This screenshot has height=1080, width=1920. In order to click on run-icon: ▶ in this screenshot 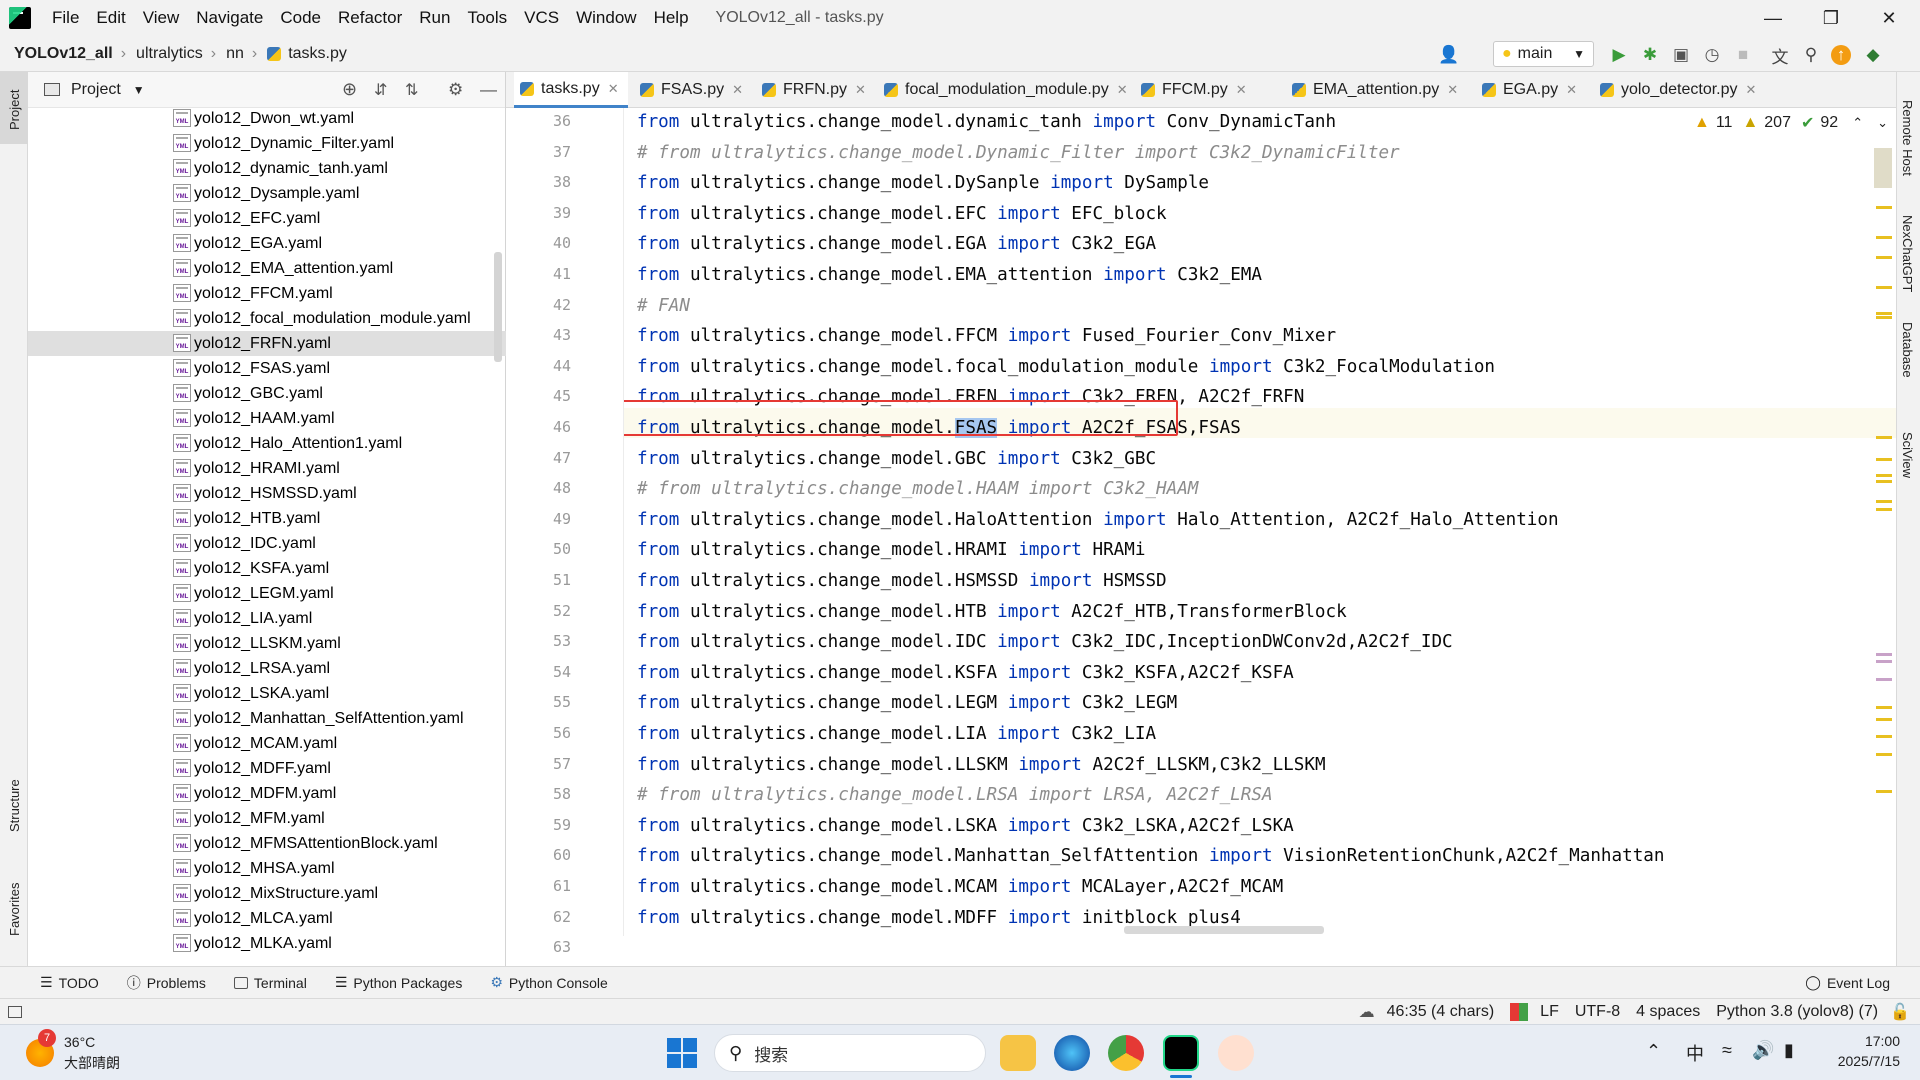, I will do `click(1619, 55)`.